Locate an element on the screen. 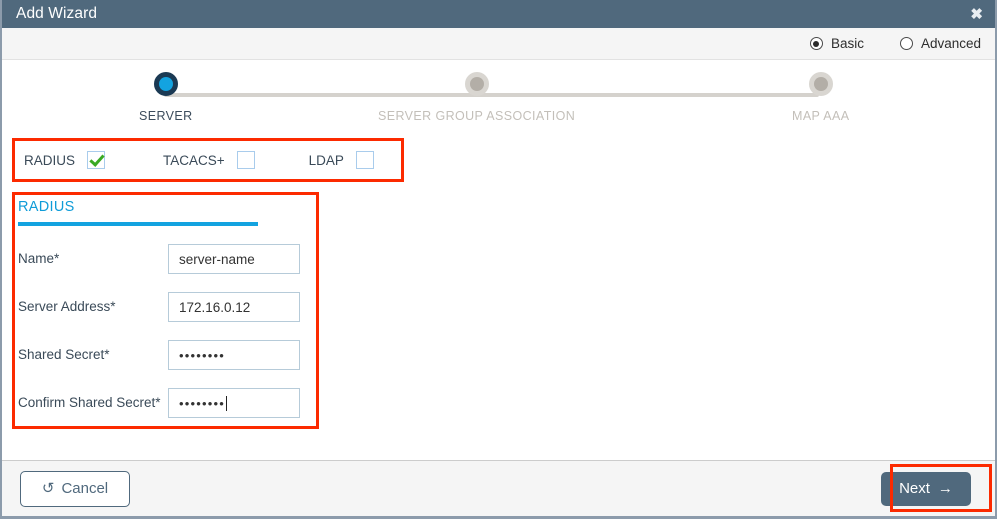 The width and height of the screenshot is (997, 519). tab-radius: RADIUS is located at coordinates (46, 207).